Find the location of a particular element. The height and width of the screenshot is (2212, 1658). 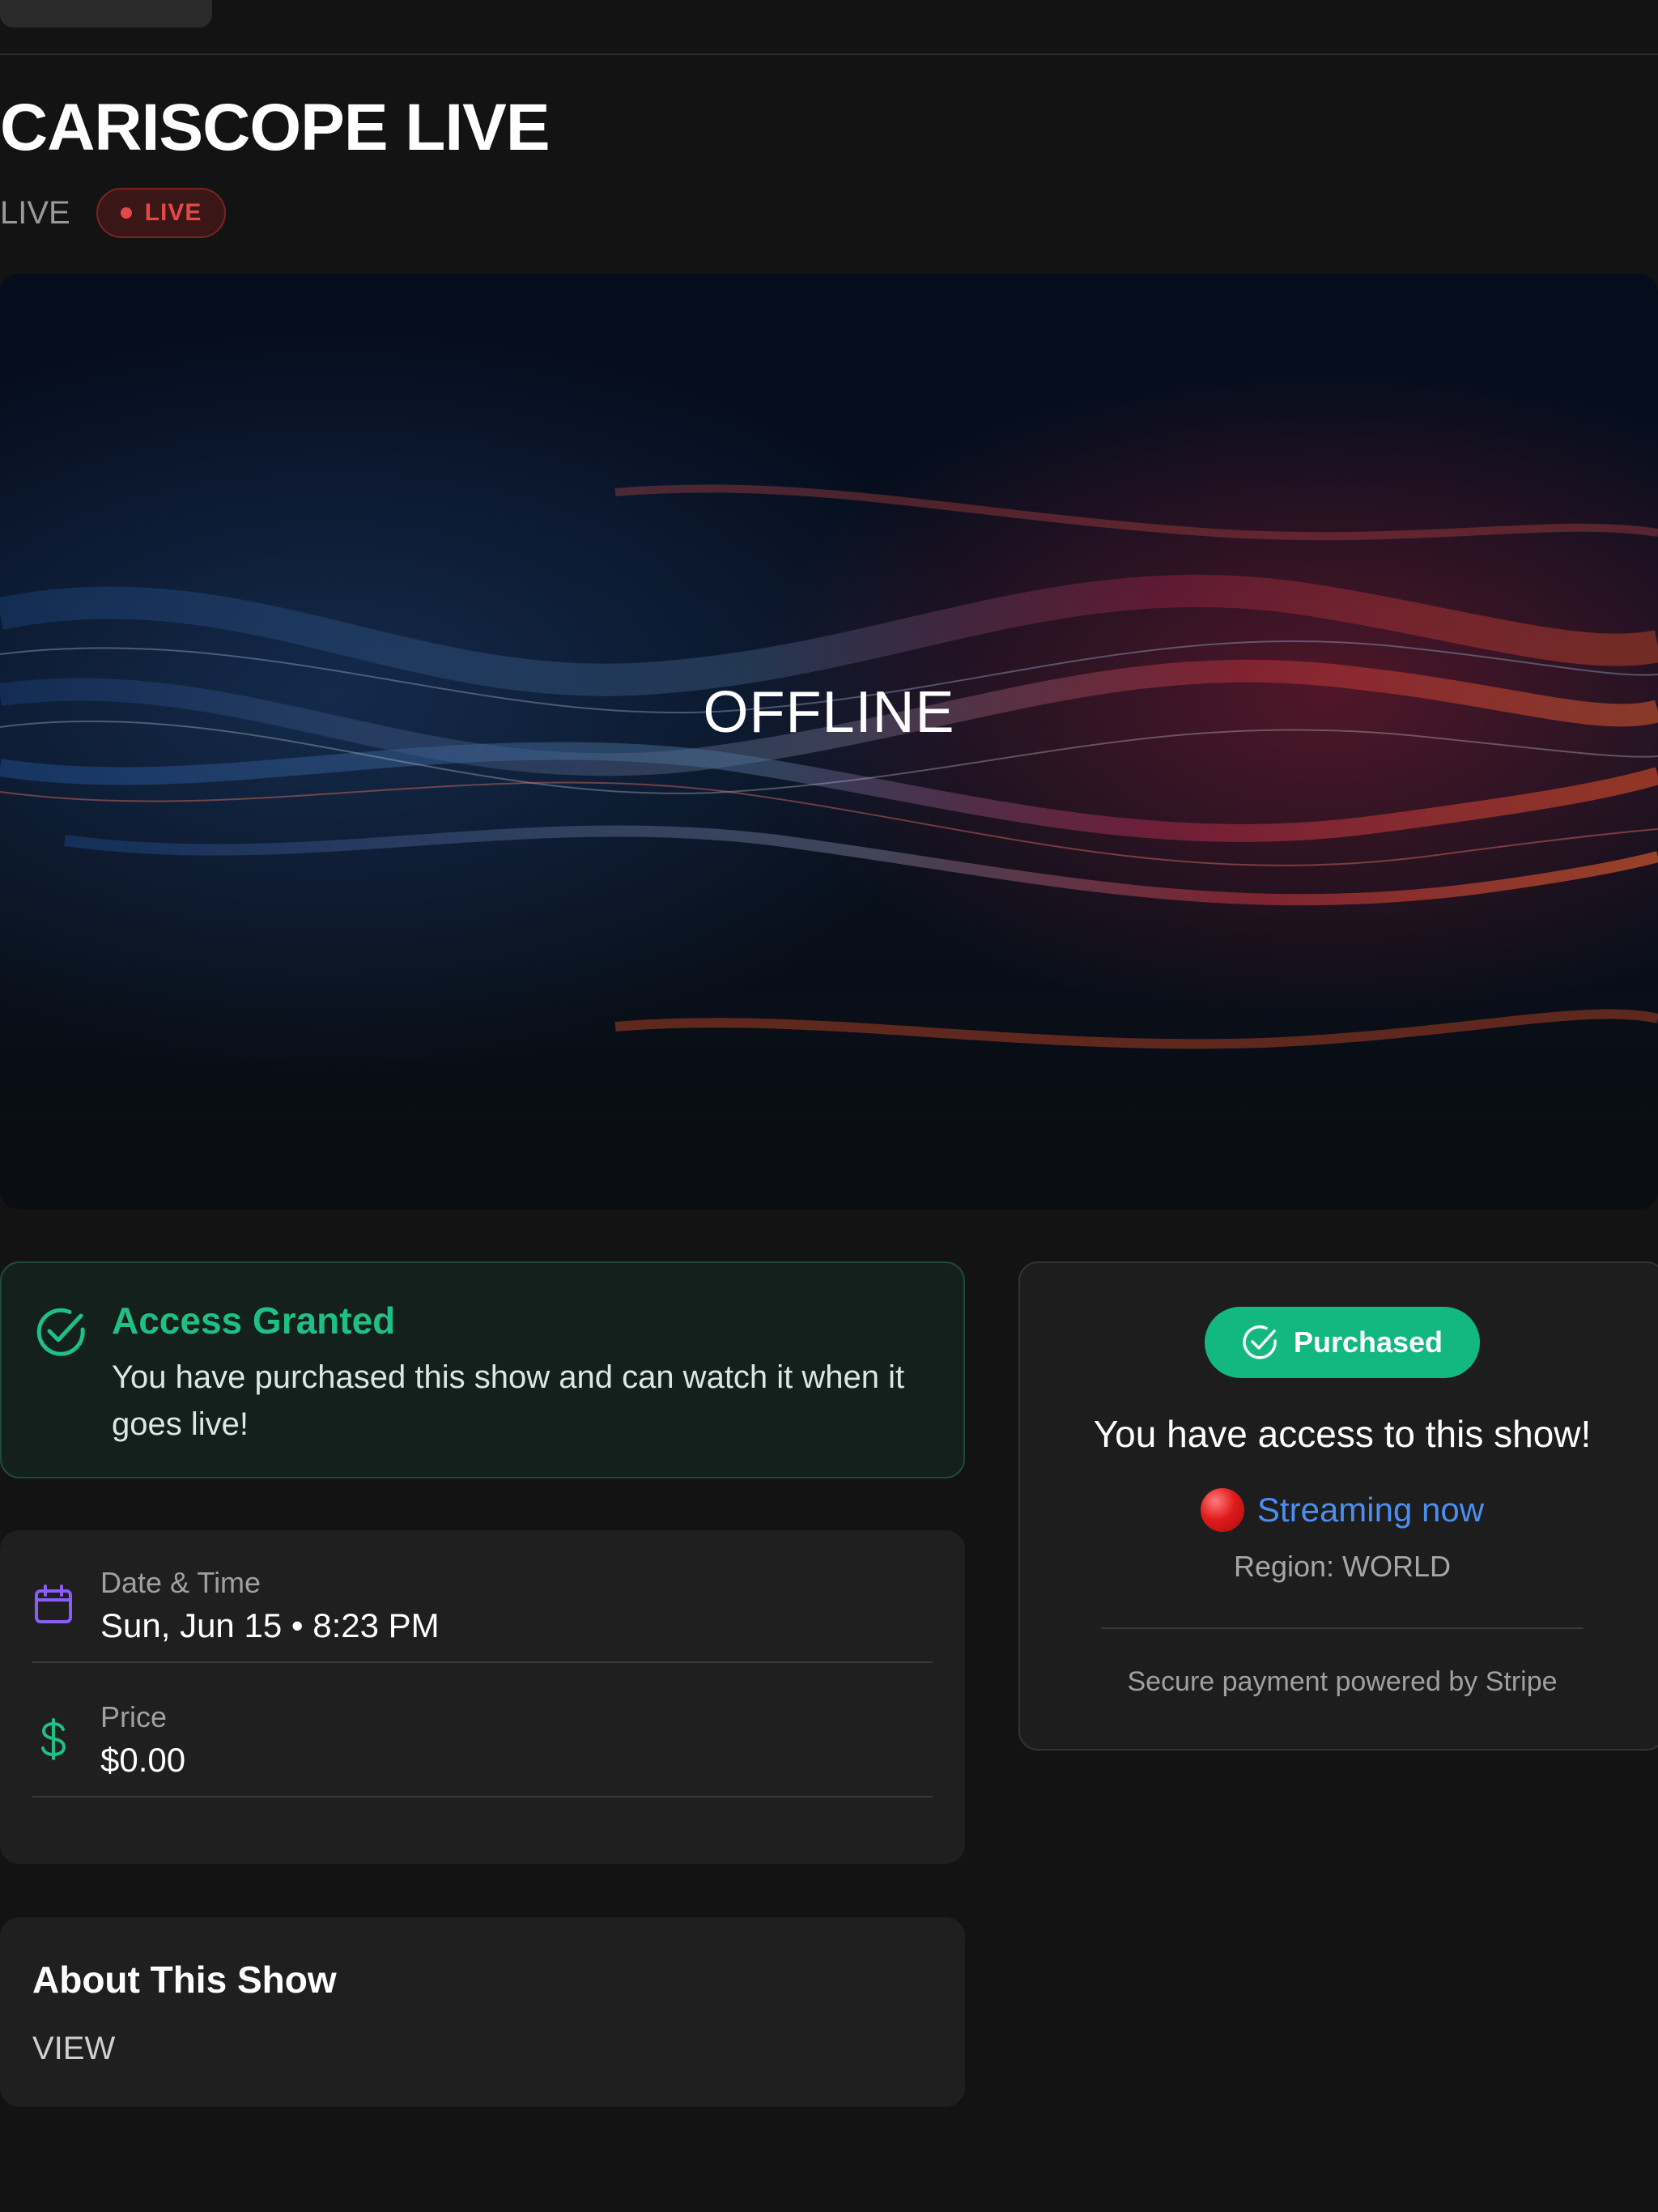

live-badge-label: LIVE is located at coordinates (173, 213).